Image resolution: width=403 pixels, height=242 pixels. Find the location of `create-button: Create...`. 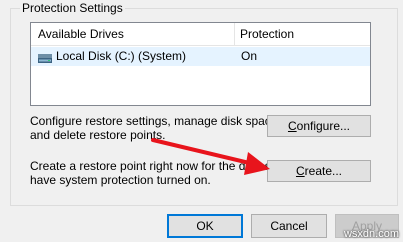

create-button: Create... is located at coordinates (319, 171).